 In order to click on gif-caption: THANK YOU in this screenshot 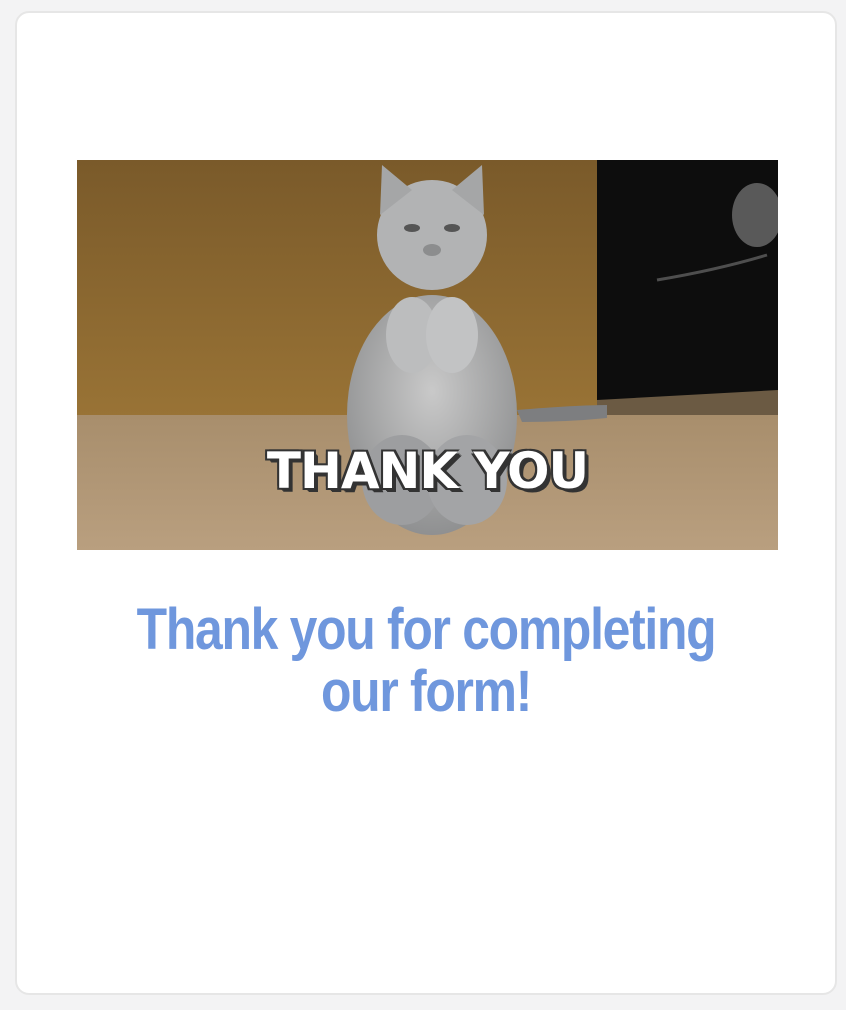, I will do `click(427, 471)`.